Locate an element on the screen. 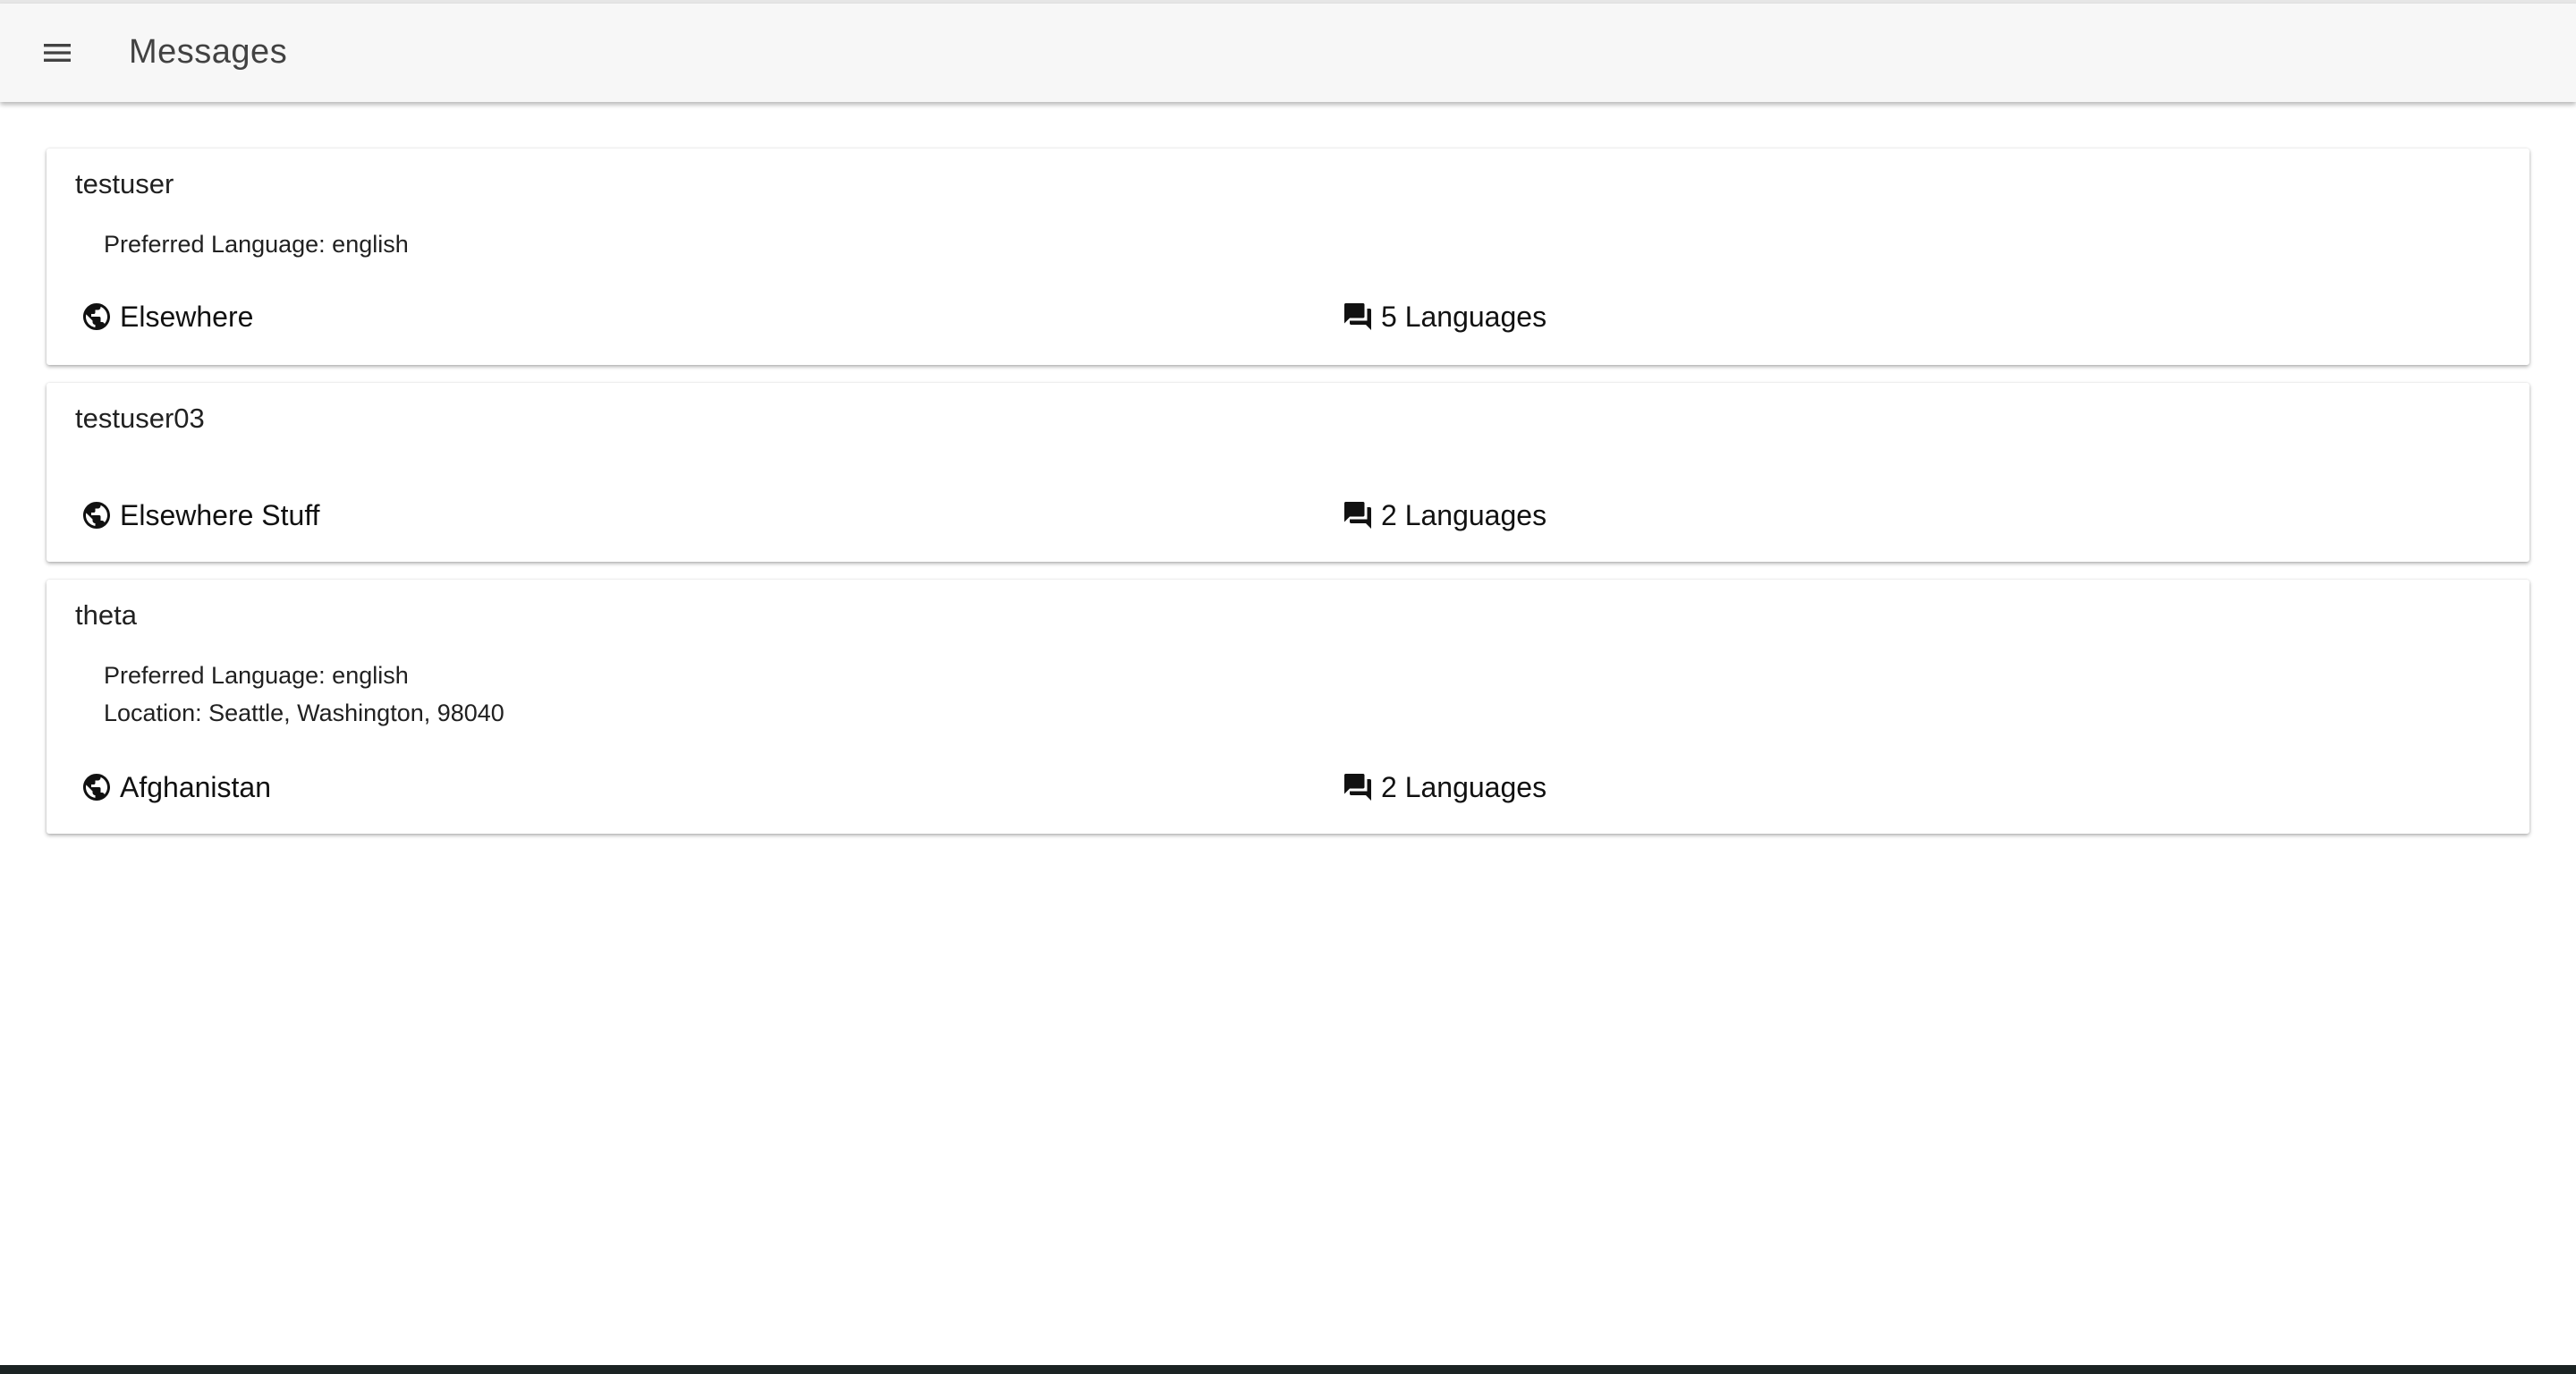  languages-count: 5 Languages is located at coordinates (1464, 316).